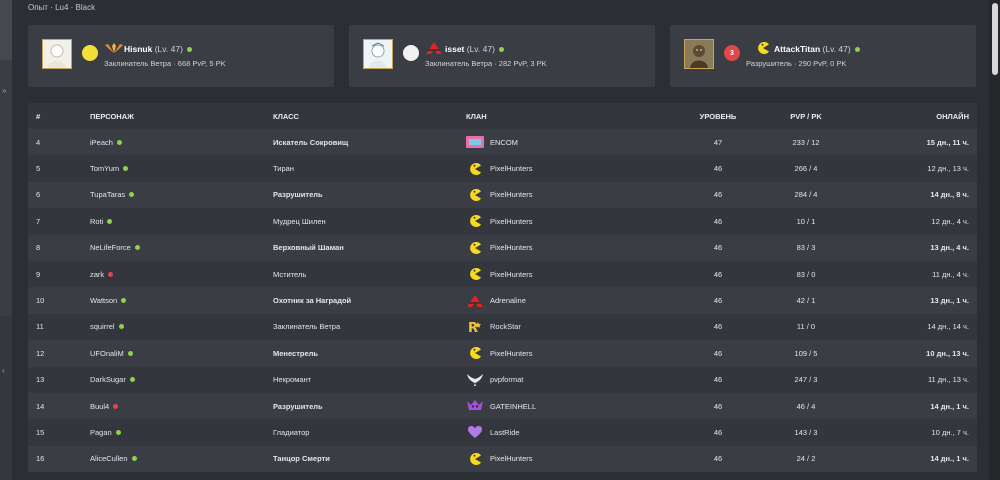 This screenshot has height=480, width=1000. What do you see at coordinates (298, 195) in the screenshot?
I see `class-cell: Разрушитель` at bounding box center [298, 195].